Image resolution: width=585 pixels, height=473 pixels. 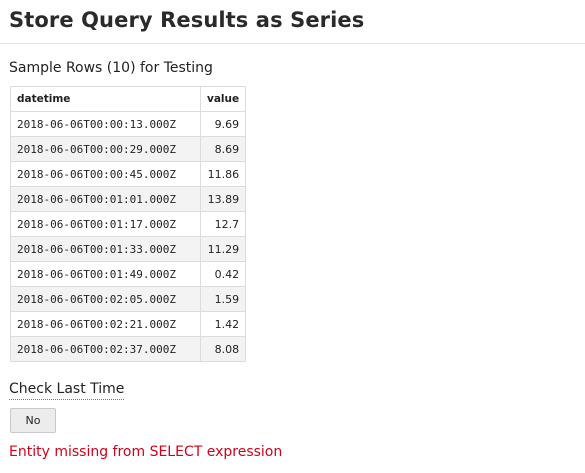 I want to click on table-row: 2018-06-06T00:01:01.000Z 13.89, so click(x=128, y=199).